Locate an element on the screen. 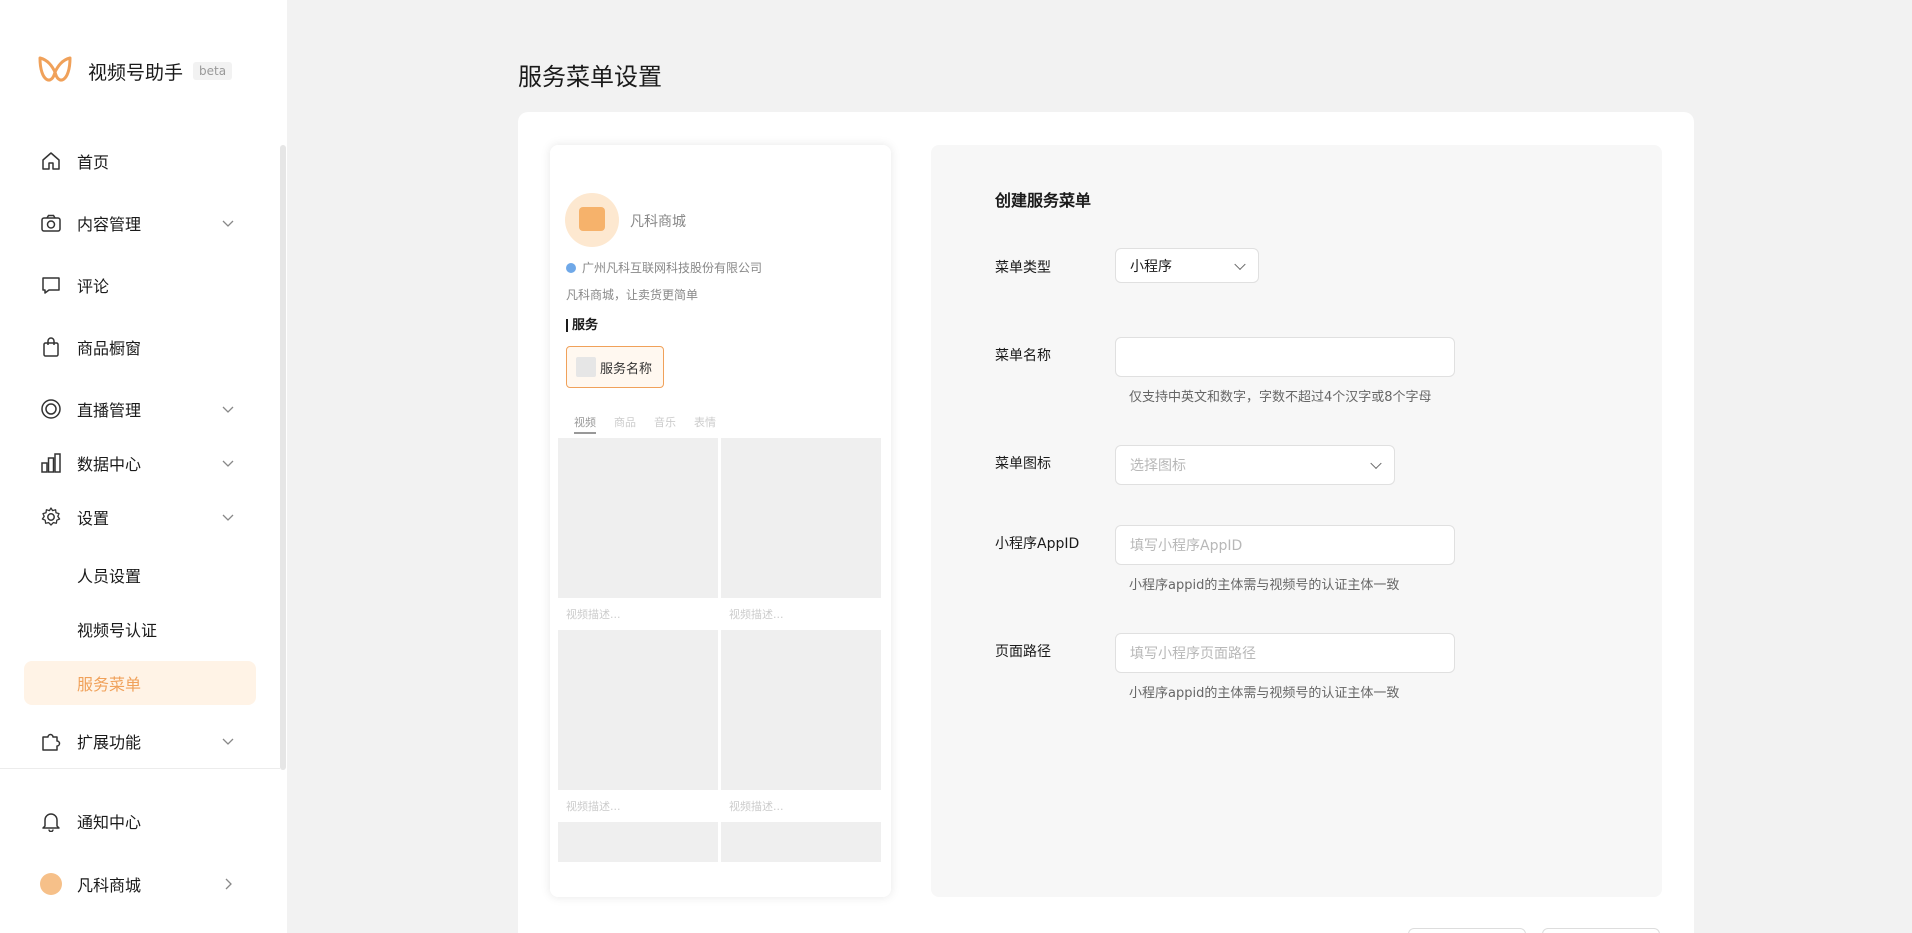  sidebar-item-comments: 评论 is located at coordinates (143, 285).